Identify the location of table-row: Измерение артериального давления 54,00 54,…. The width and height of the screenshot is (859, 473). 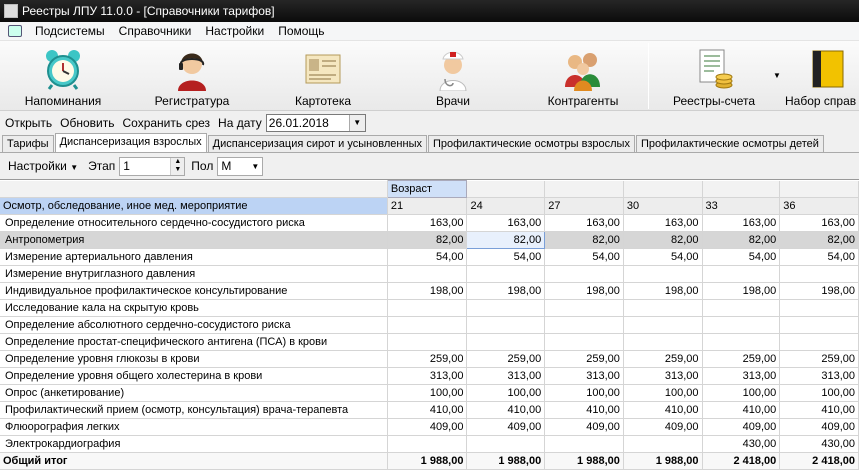
(429, 257).